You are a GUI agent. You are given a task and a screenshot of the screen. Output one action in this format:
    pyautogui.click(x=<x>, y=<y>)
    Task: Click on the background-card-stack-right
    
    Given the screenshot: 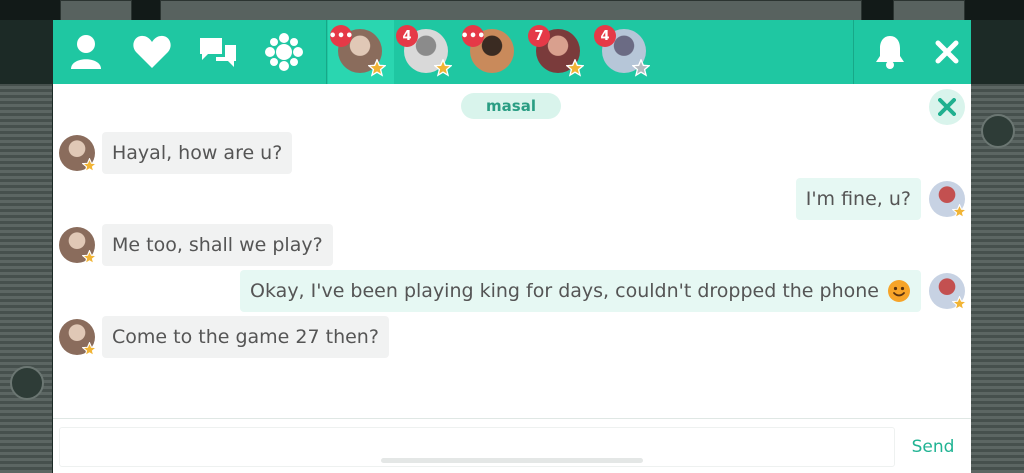 What is the action you would take?
    pyautogui.click(x=997, y=278)
    